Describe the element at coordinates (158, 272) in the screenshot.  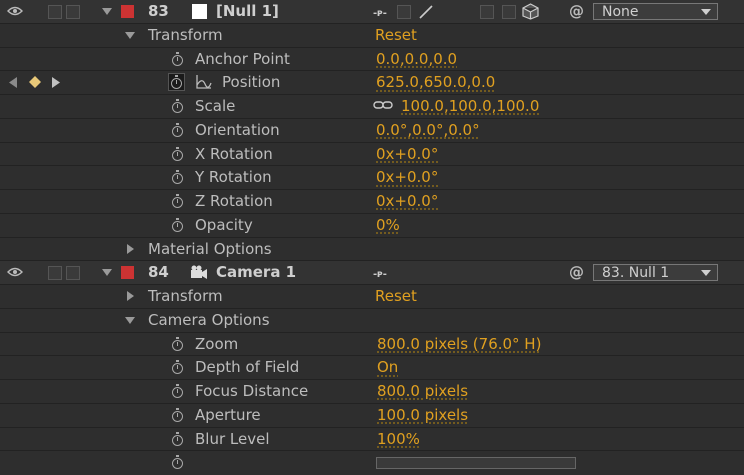
I see `layer-number: 84` at that location.